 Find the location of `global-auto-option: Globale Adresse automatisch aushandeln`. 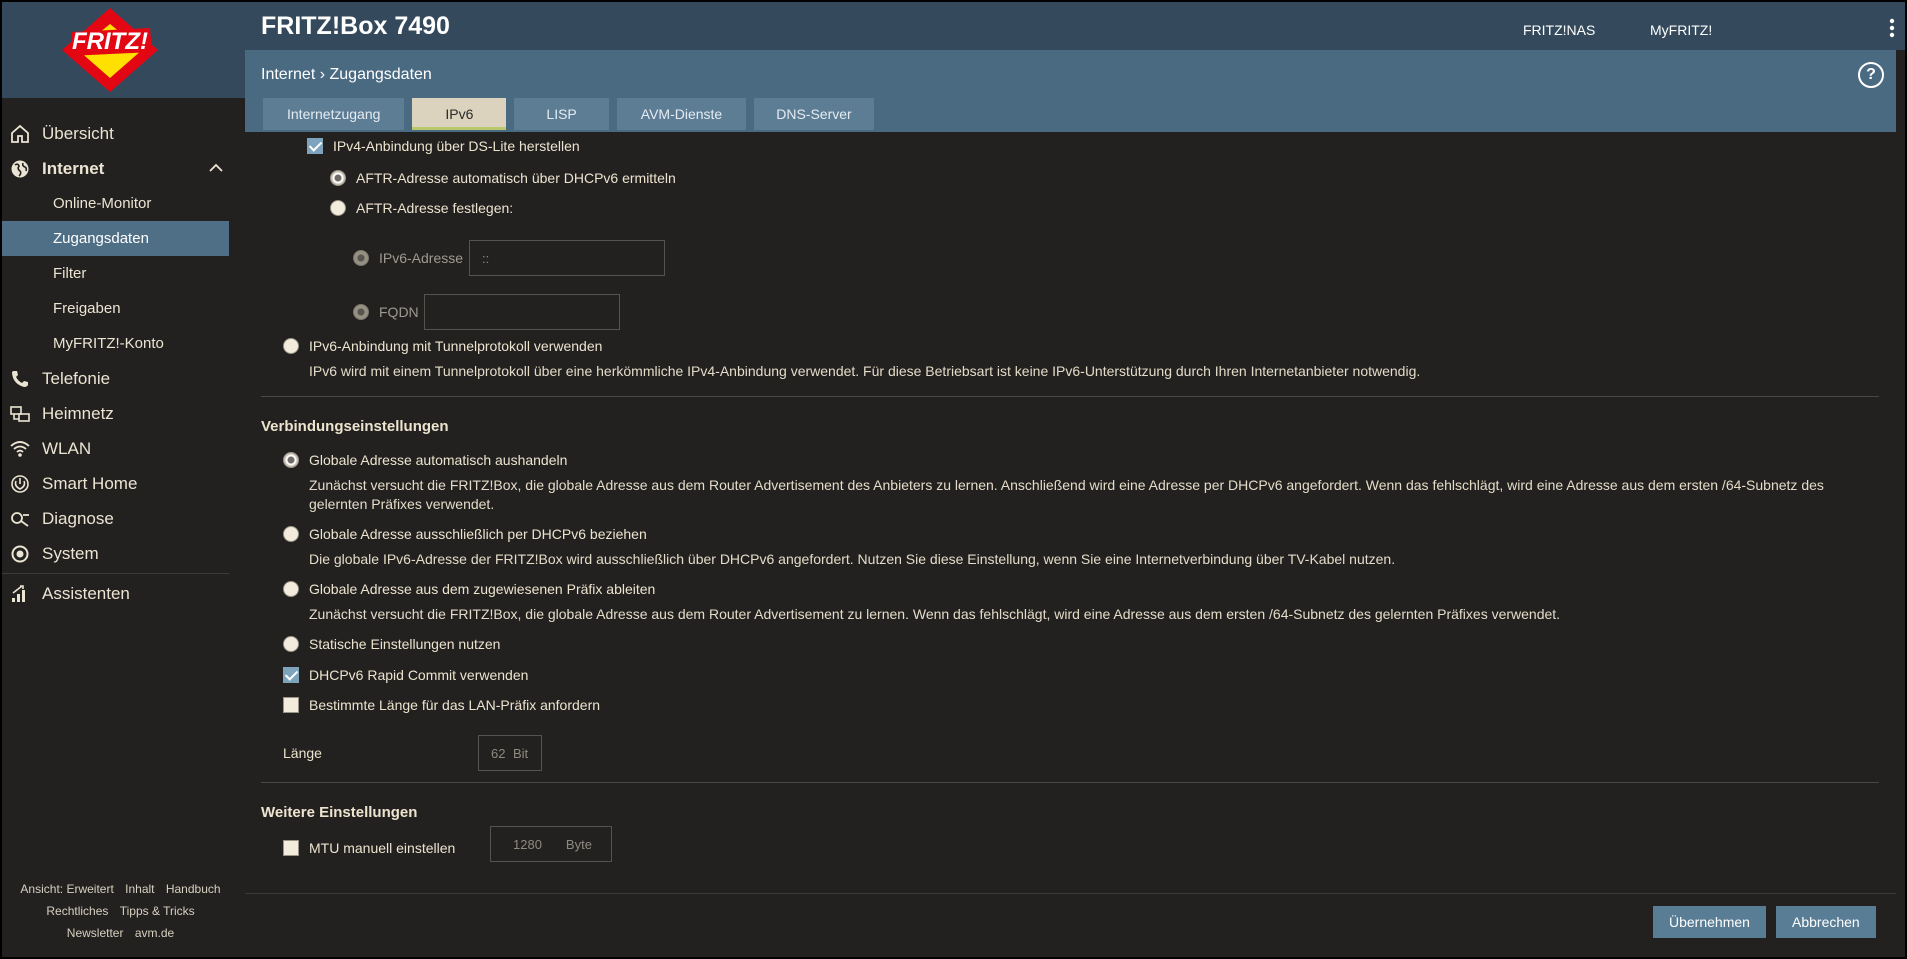

global-auto-option: Globale Adresse automatisch aushandeln is located at coordinates (425, 460).